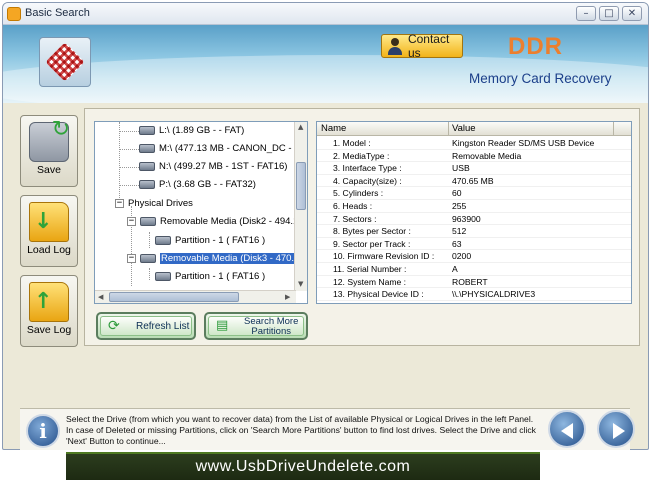 The image size is (651, 485). I want to click on save-log-label: Save Log, so click(49, 330).